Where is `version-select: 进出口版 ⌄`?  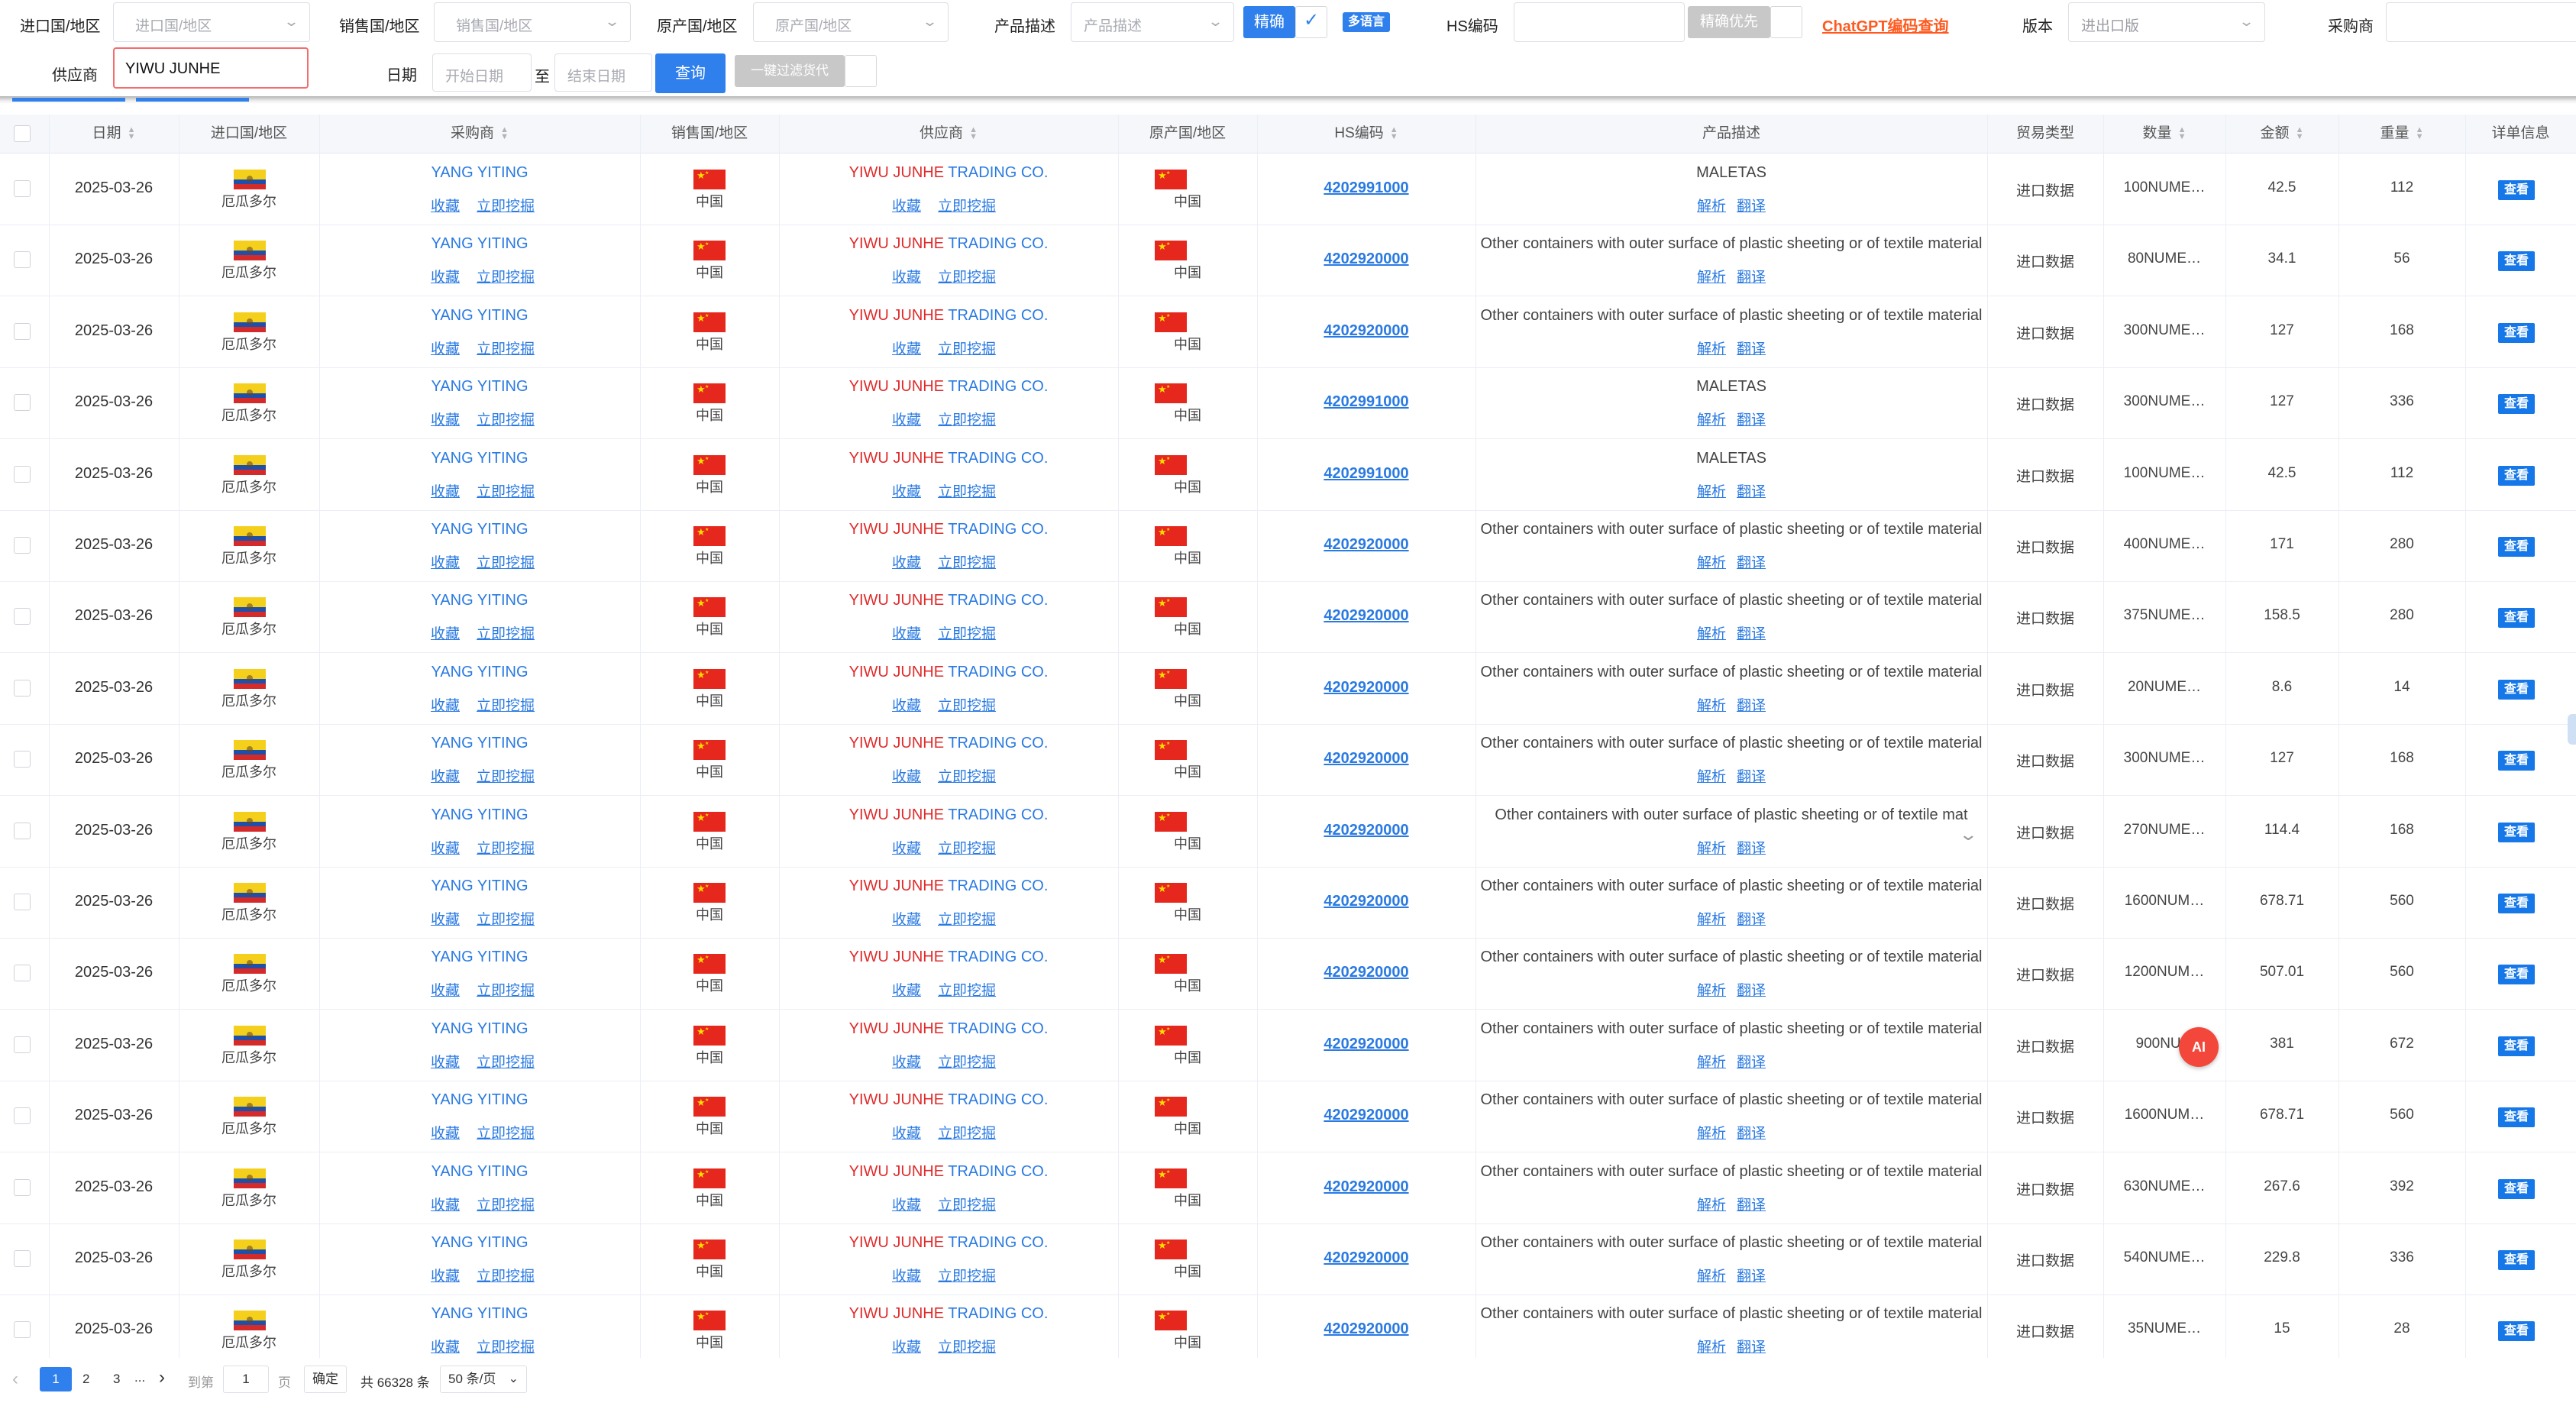 version-select: 进出口版 ⌄ is located at coordinates (2166, 22).